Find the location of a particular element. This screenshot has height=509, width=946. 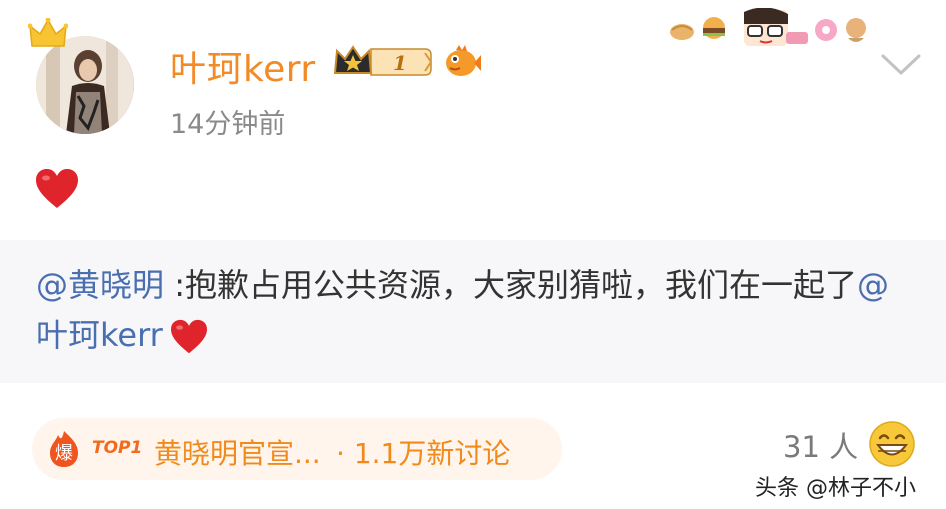

quoted-post-body: :抱歉占用公共资源，大家别猜啦，我们在一起了 is located at coordinates (510, 285).